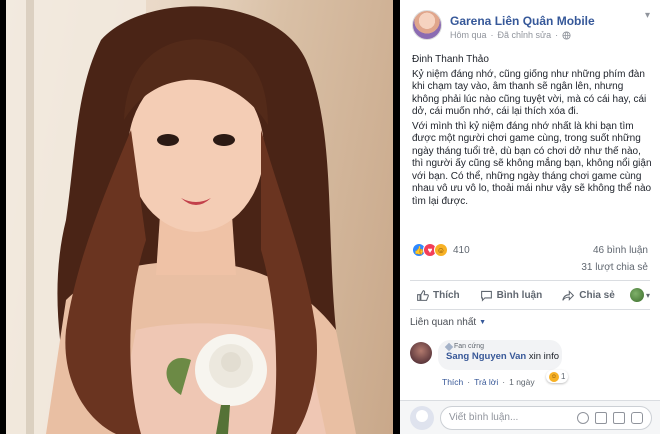 The width and height of the screenshot is (660, 434). What do you see at coordinates (450, 59) in the screenshot?
I see `post-author-line: Đinh Thanh Thảo` at bounding box center [450, 59].